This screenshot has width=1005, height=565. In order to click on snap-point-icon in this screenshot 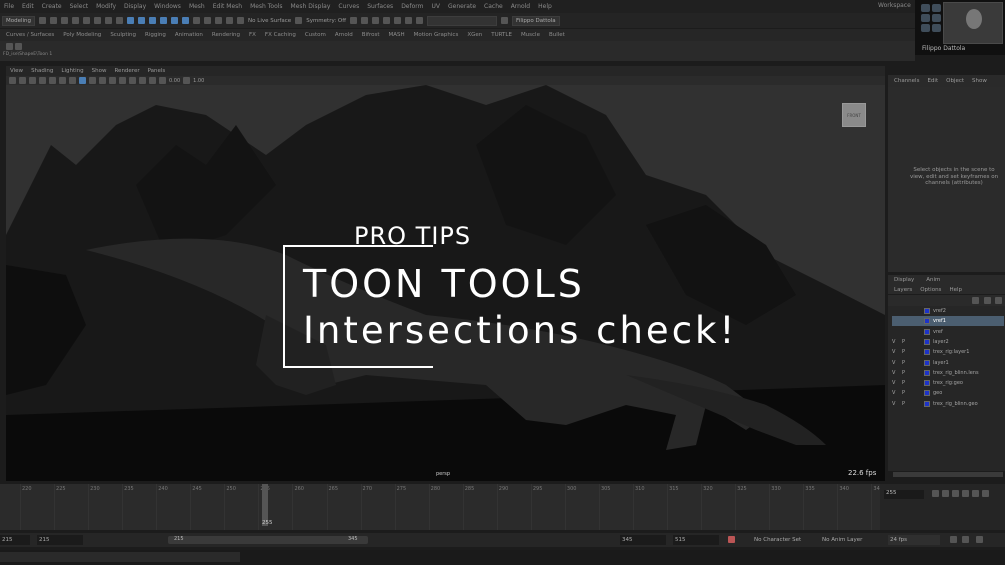, I will do `click(219, 20)`.